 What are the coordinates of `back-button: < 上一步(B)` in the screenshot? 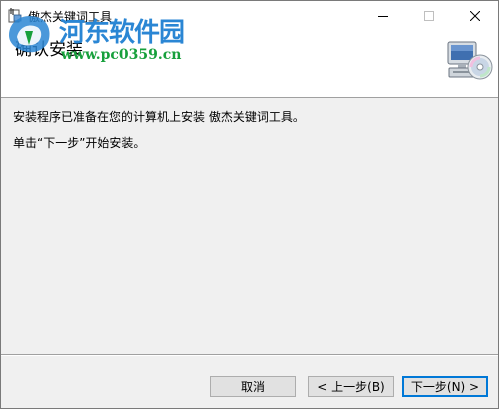 It's located at (351, 386).